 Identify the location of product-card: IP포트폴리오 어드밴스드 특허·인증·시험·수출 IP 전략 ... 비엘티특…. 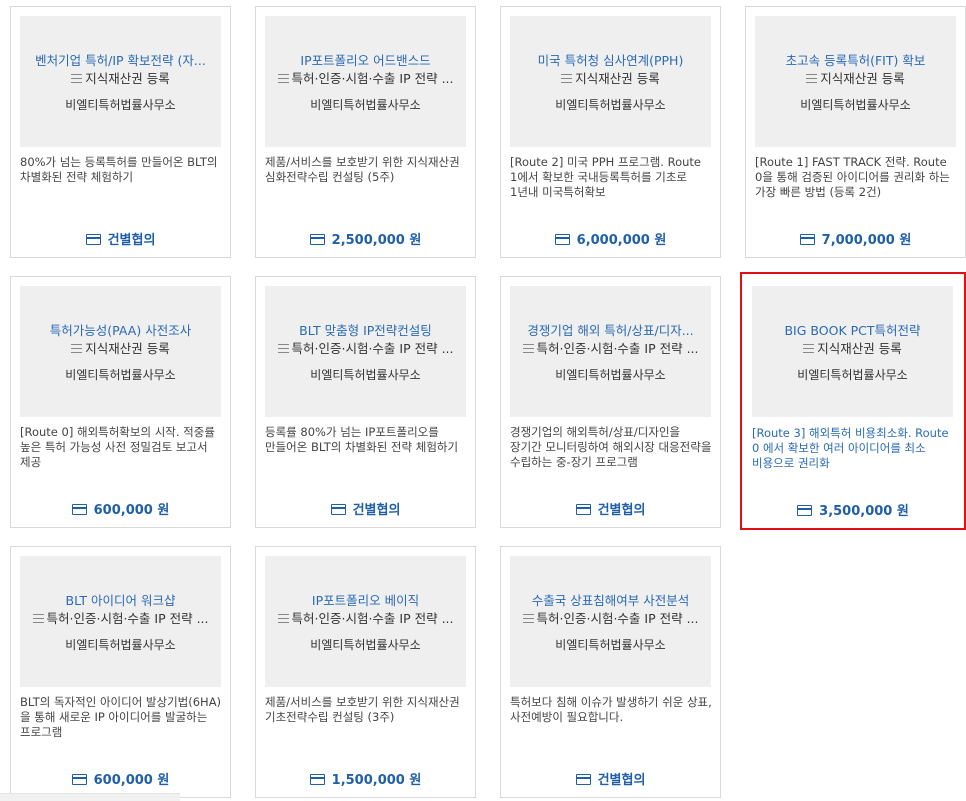
(365, 132).